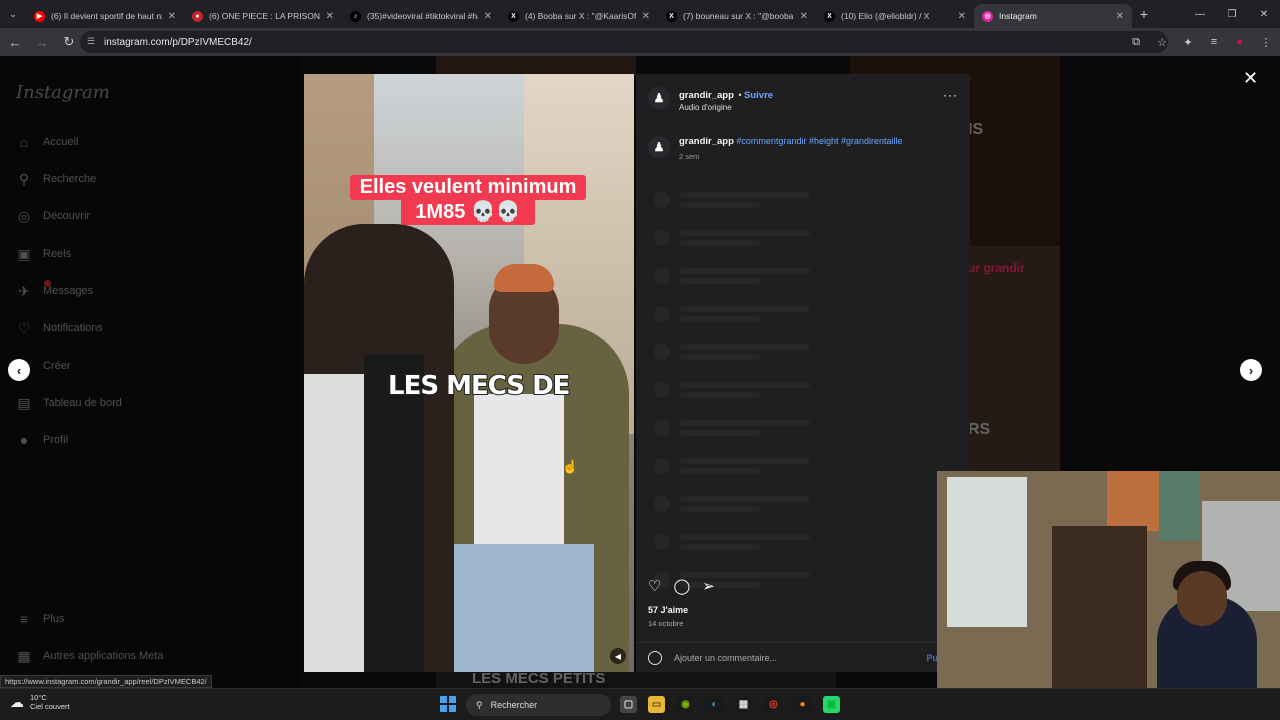 This screenshot has height=720, width=1280. What do you see at coordinates (802, 704) in the screenshot?
I see `firefox-icon: ●` at bounding box center [802, 704].